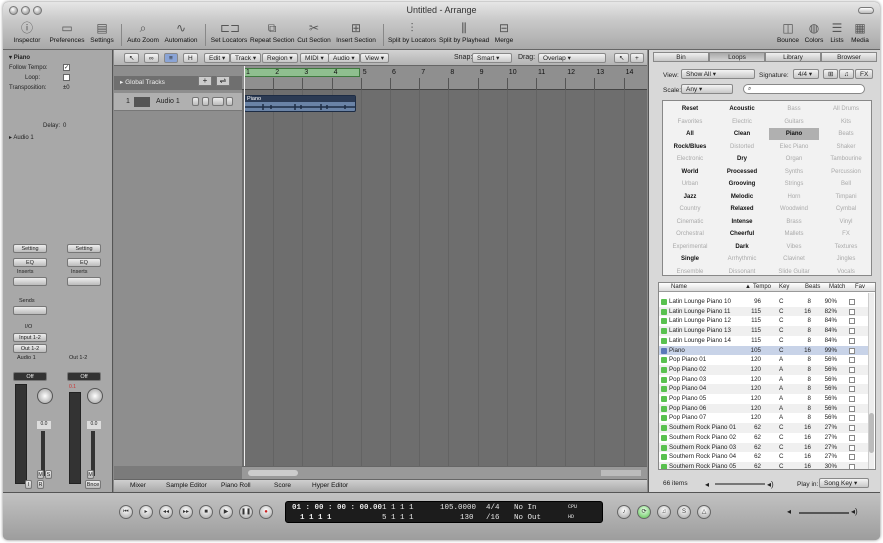  What do you see at coordinates (67, 32) in the screenshot?
I see `preferences-button: ▭ Preferences` at bounding box center [67, 32].